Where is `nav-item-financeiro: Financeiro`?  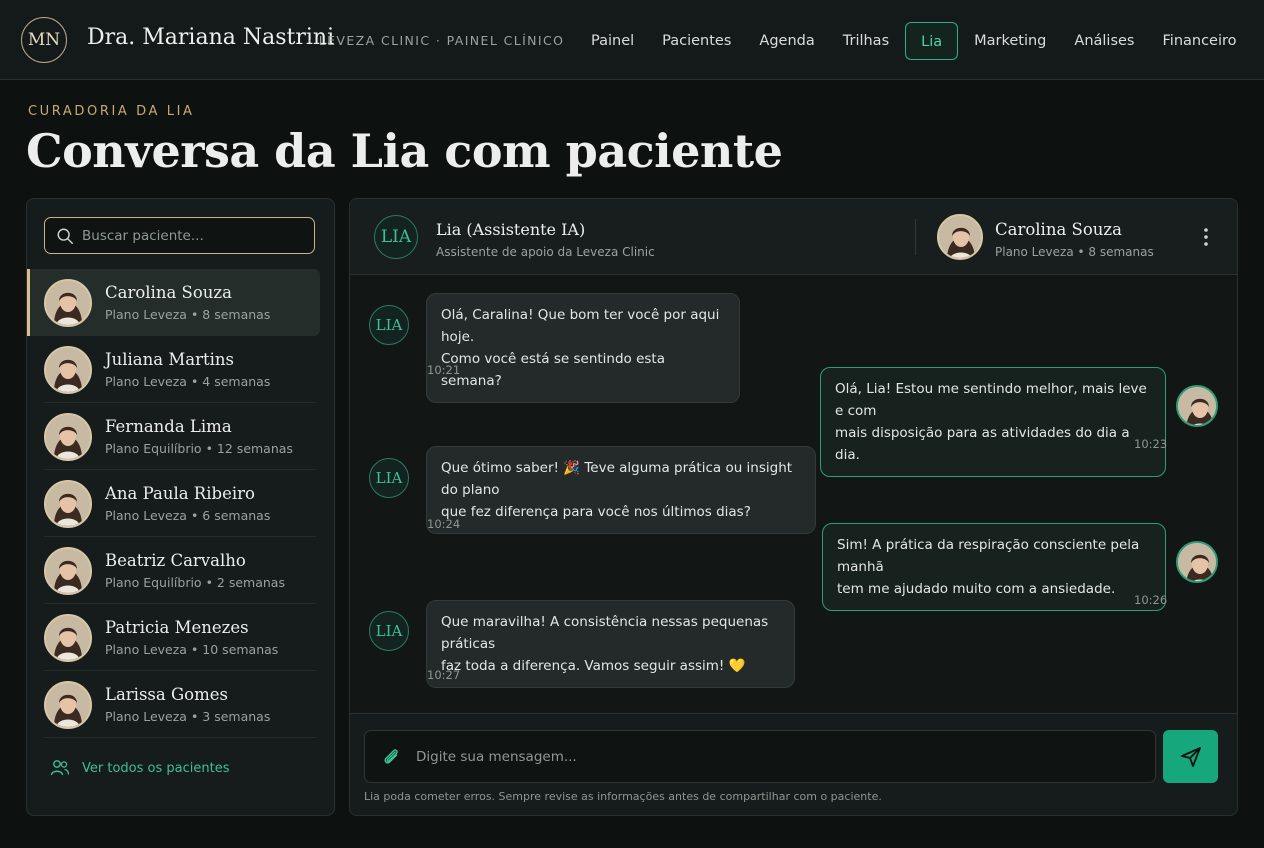
nav-item-financeiro: Financeiro is located at coordinates (1200, 41).